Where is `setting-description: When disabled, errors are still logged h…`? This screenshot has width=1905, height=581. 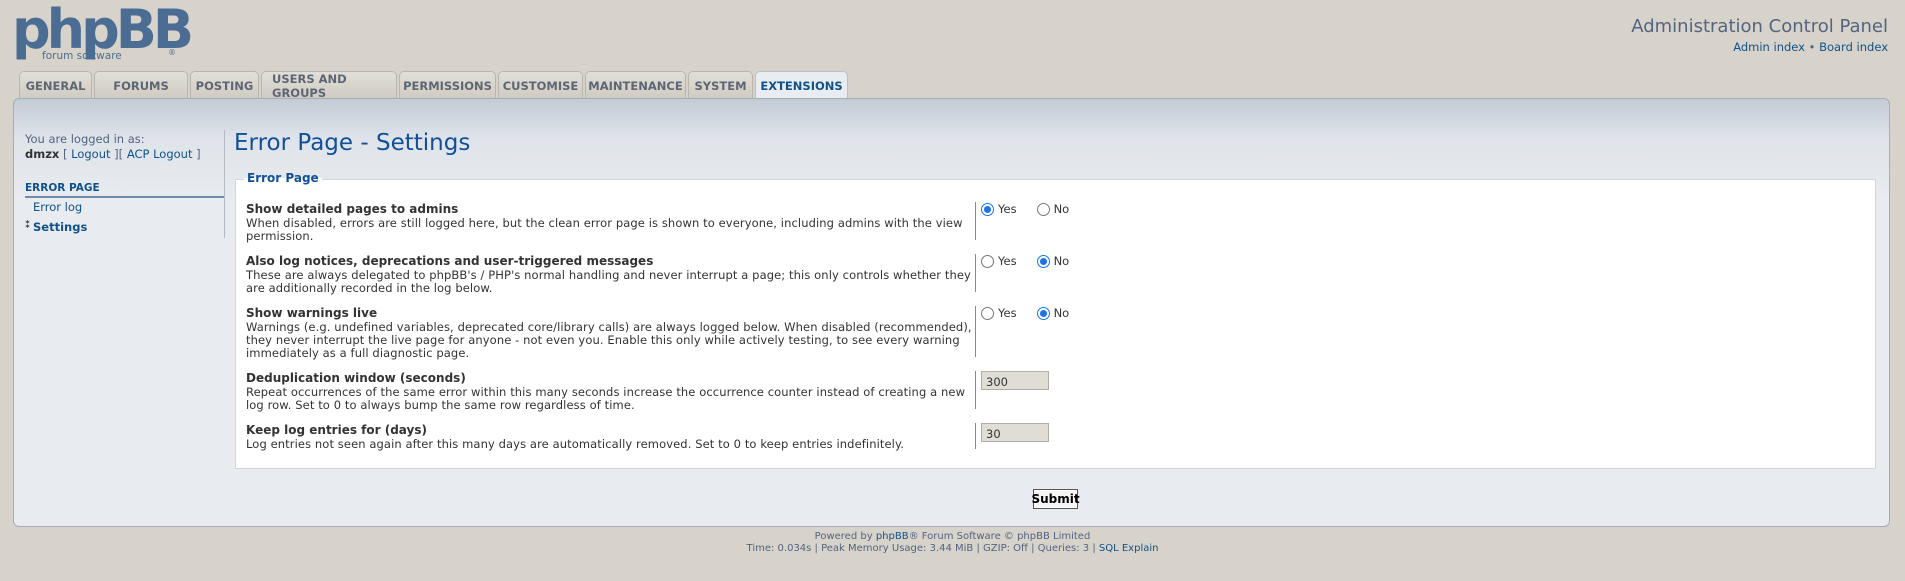 setting-description: When disabled, errors are still logged h… is located at coordinates (604, 229).